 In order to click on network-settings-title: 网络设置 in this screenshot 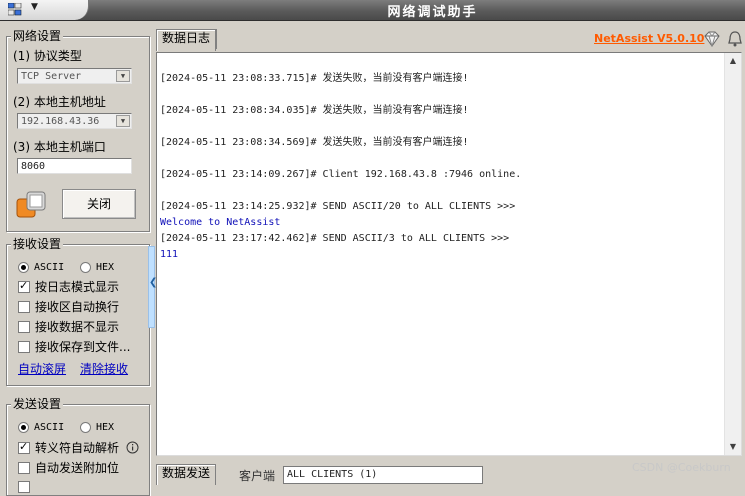, I will do `click(37, 36)`.